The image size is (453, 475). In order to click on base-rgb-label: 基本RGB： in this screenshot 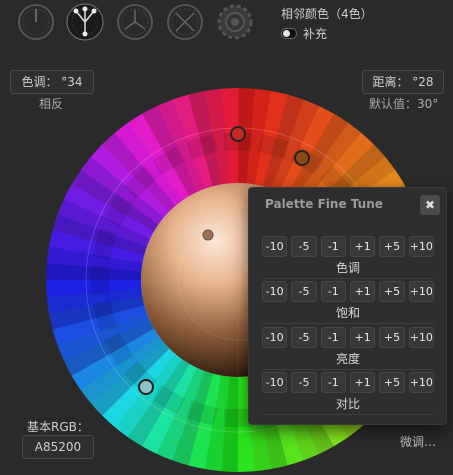, I will do `click(58, 427)`.